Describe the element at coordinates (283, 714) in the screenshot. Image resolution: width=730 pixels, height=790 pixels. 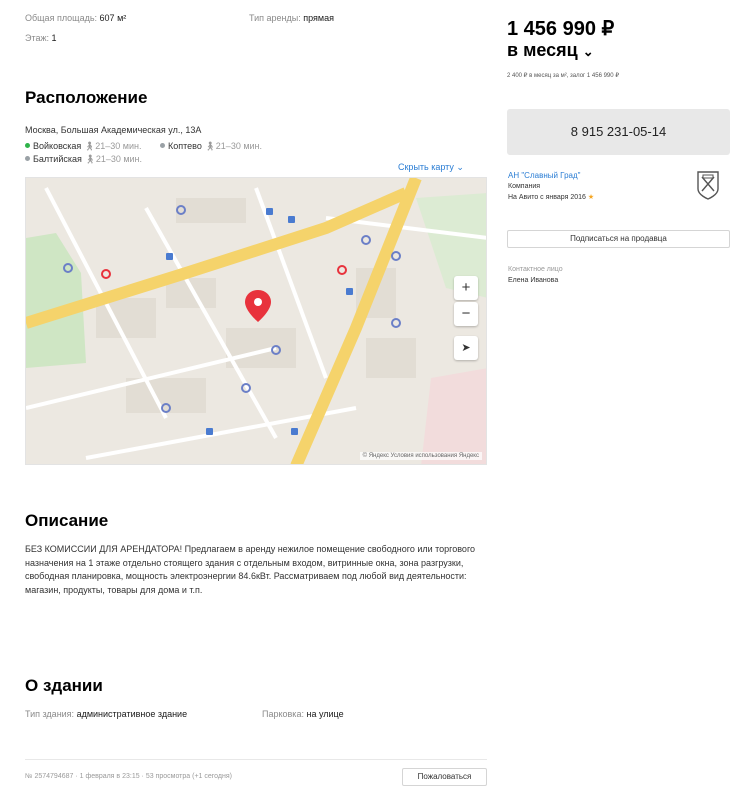
I see `parking-label: Парковка:` at that location.